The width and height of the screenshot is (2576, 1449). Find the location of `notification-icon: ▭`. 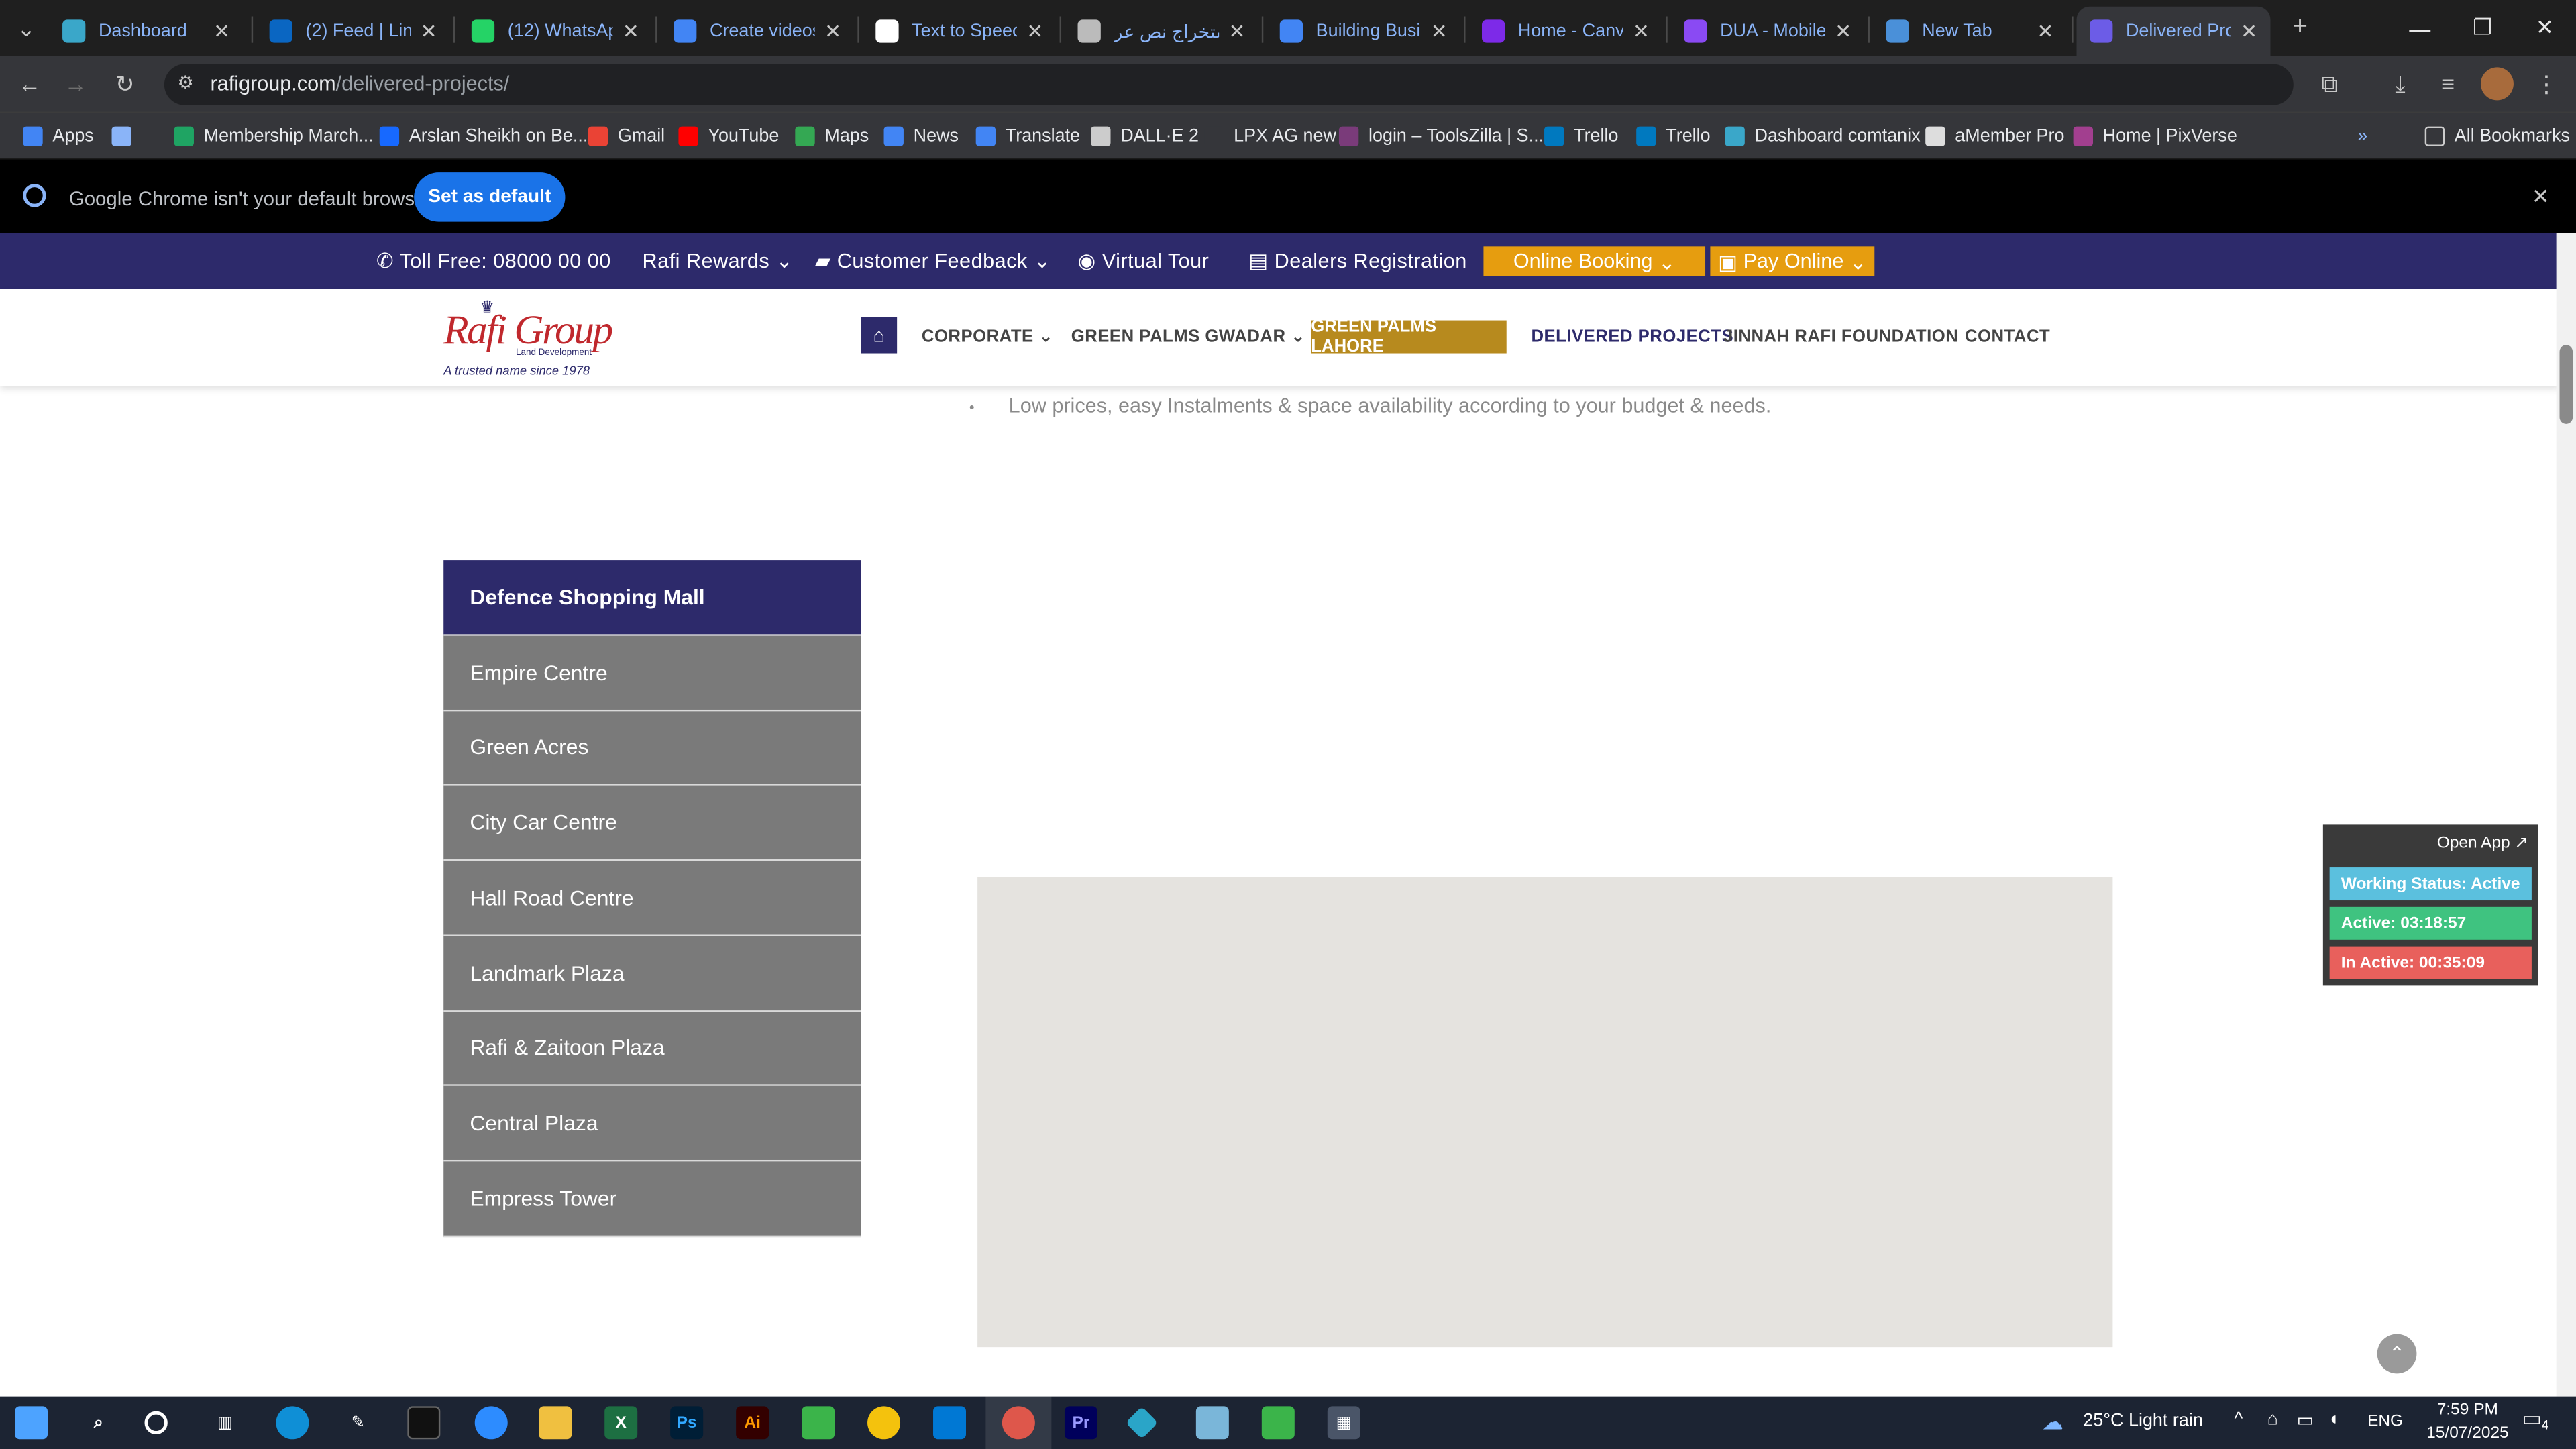

notification-icon: ▭ is located at coordinates (2532, 1419).